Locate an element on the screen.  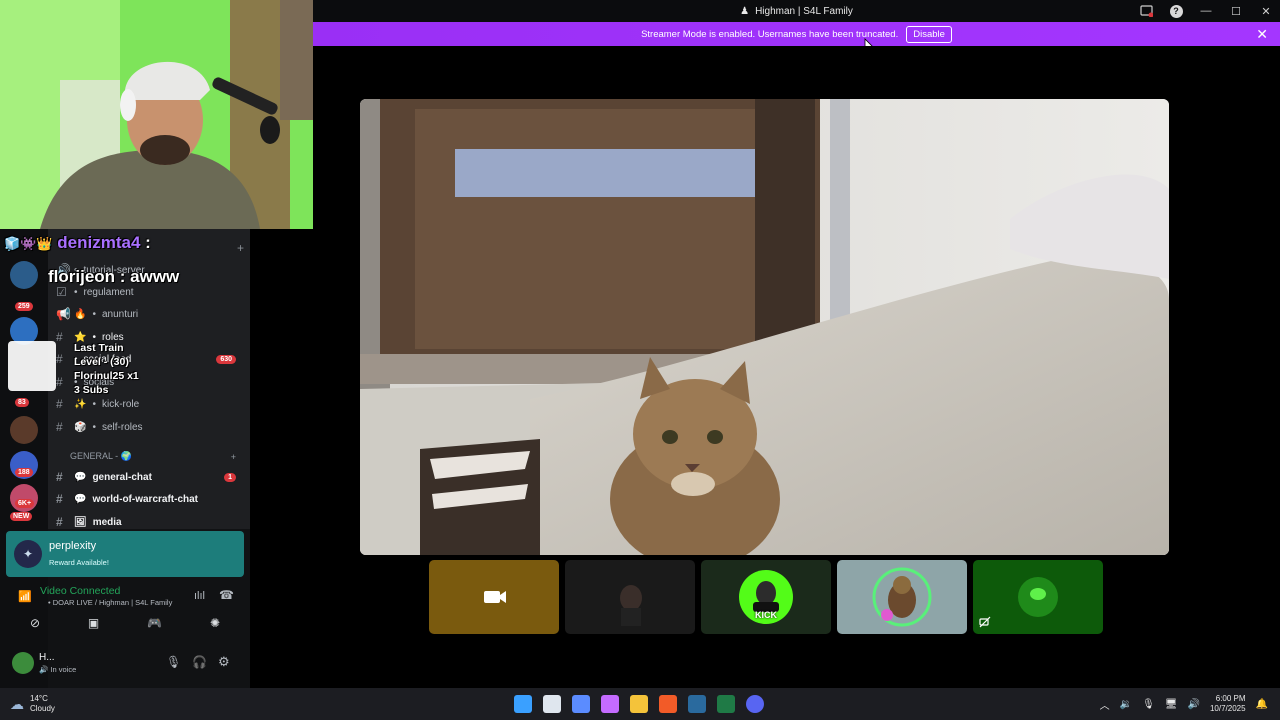
channel-general-chat: # 💬 general-chat 1 is located at coordinates (149, 477).